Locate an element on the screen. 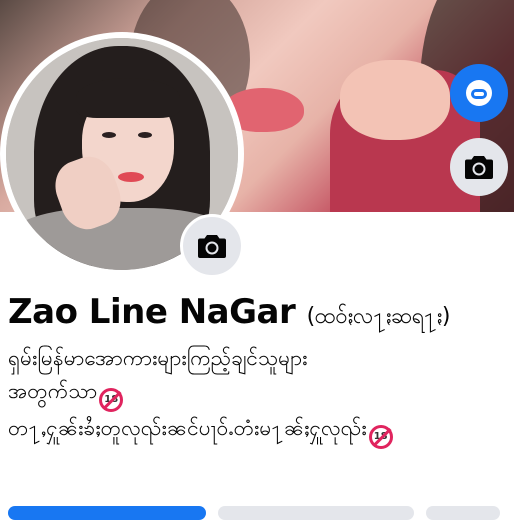 This screenshot has width=514, height=520. secondary-action-button is located at coordinates (316, 513).